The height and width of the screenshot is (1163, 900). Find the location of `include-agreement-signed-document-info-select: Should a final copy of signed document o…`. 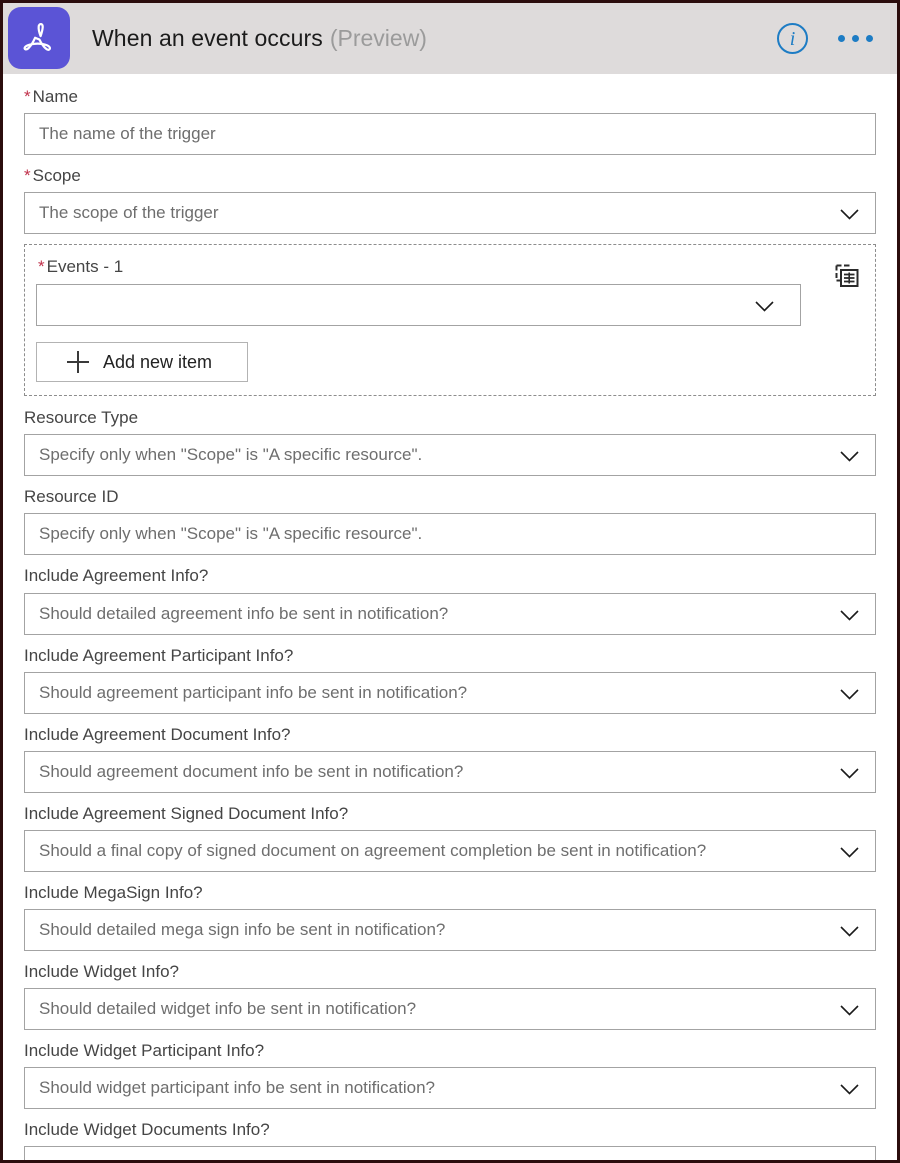

include-agreement-signed-document-info-select: Should a final copy of signed document o… is located at coordinates (450, 850).